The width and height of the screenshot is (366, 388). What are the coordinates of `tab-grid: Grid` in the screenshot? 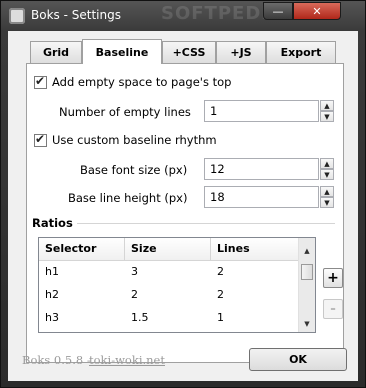 It's located at (56, 52).